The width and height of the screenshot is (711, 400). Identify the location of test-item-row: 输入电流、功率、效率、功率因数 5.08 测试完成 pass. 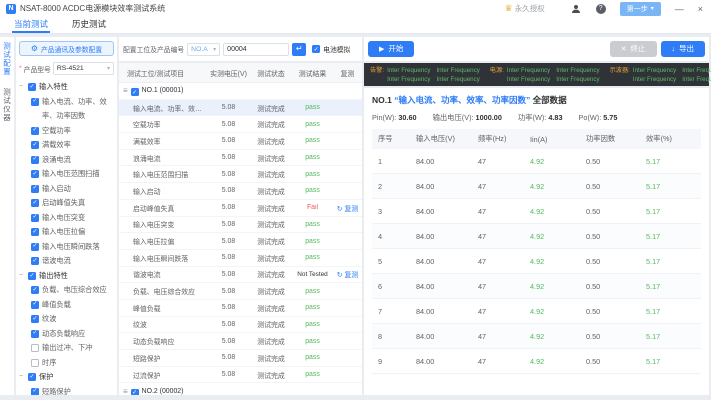
(240, 108).